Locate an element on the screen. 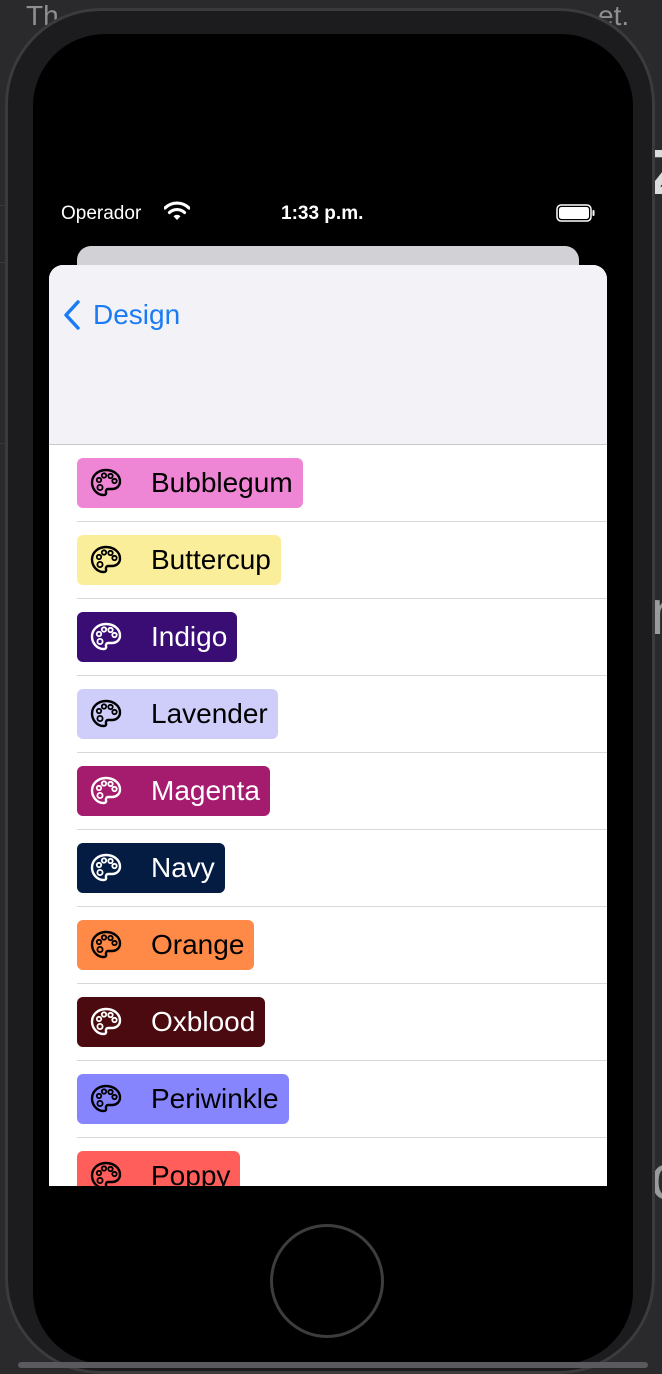  color-name: Poppy is located at coordinates (191, 1173).